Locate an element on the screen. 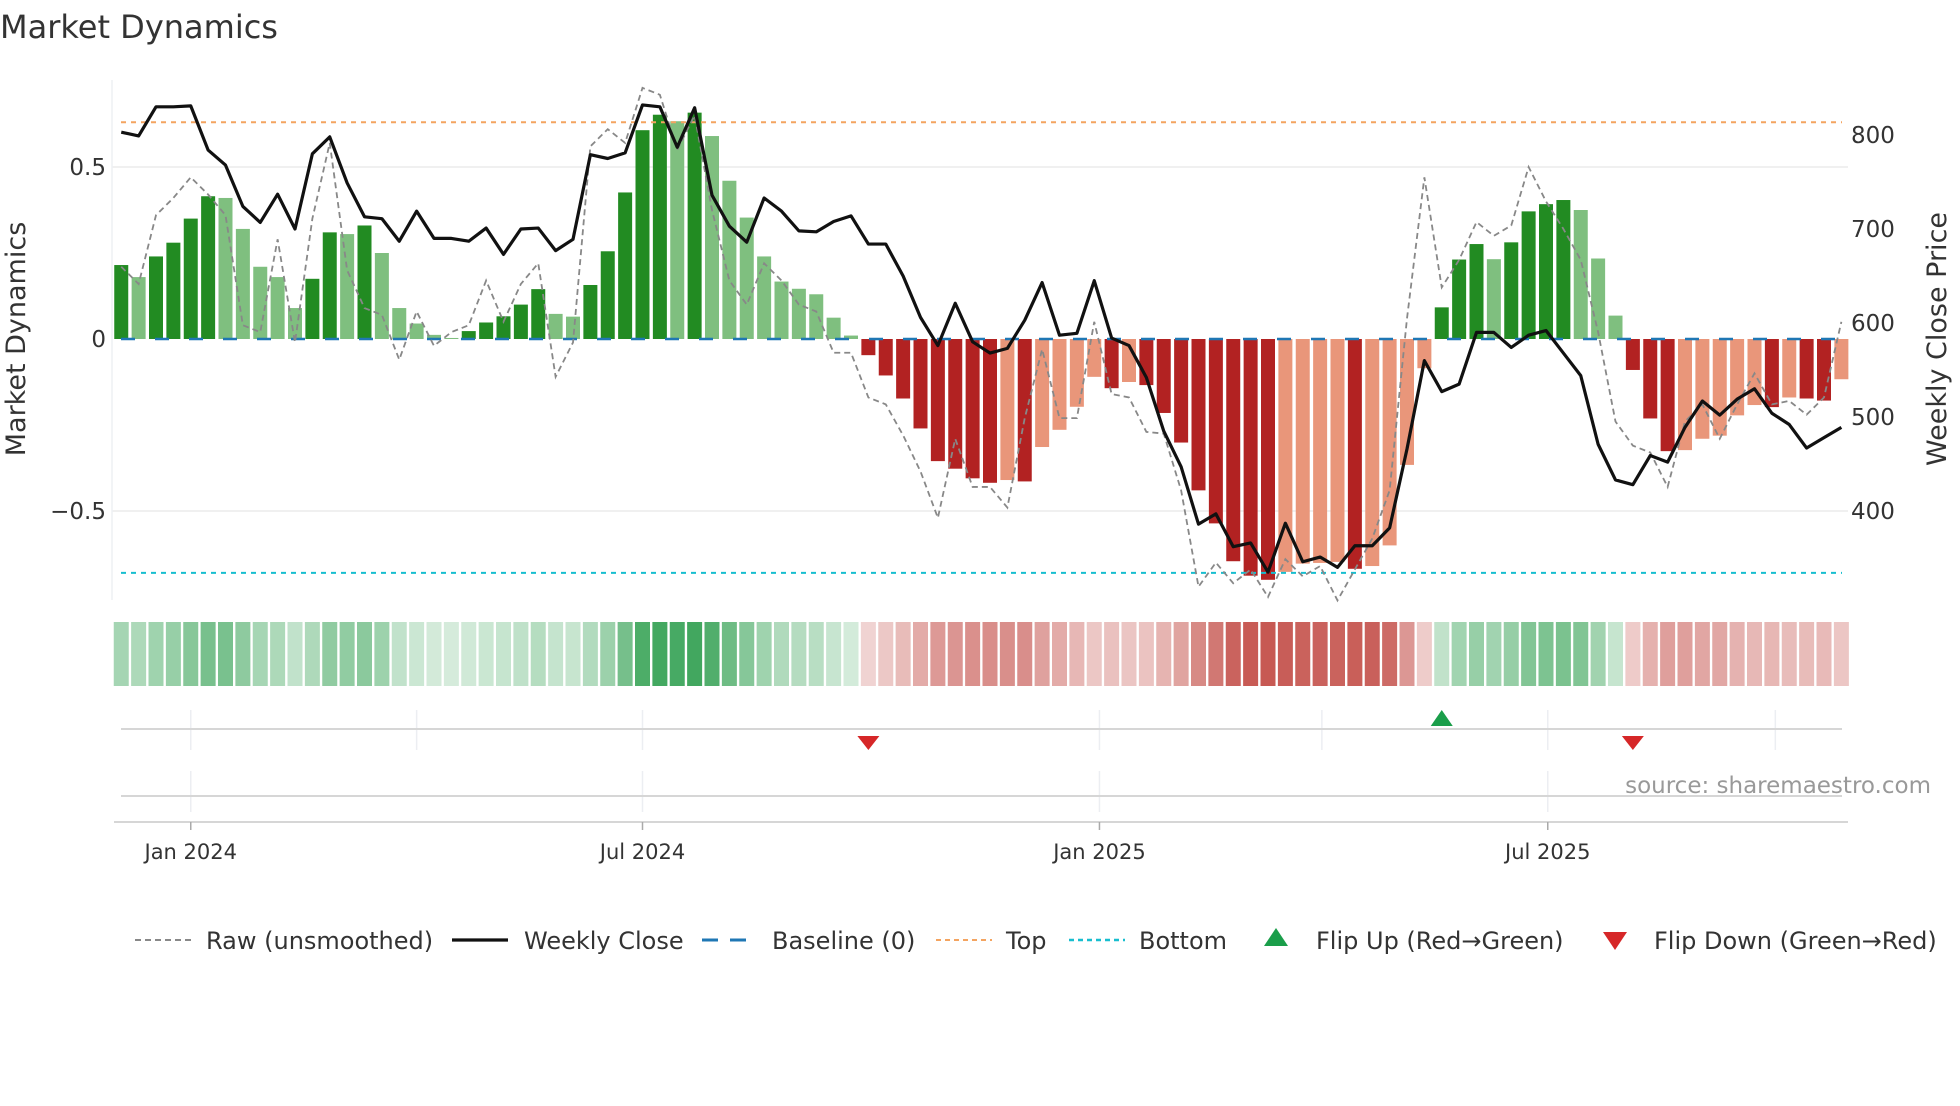 The image size is (1960, 1106). legend-label: Top is located at coordinates (1026, 941).